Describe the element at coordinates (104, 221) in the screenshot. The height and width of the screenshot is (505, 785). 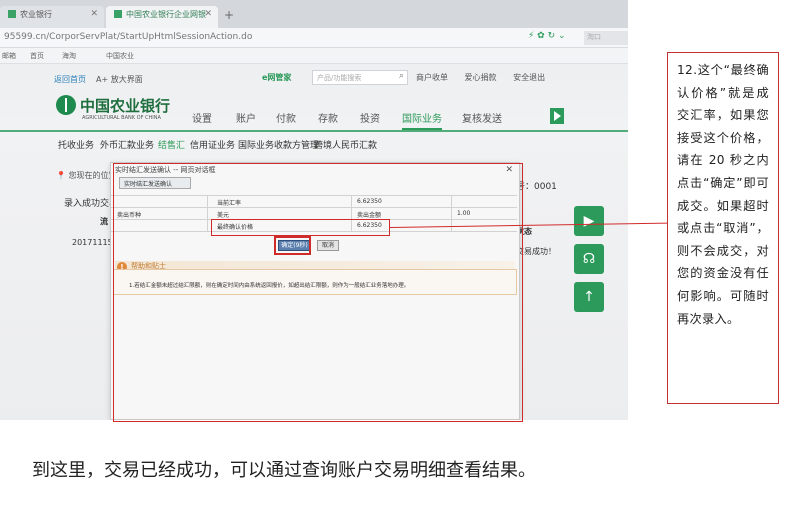
I see `column-serial-header: 流` at that location.